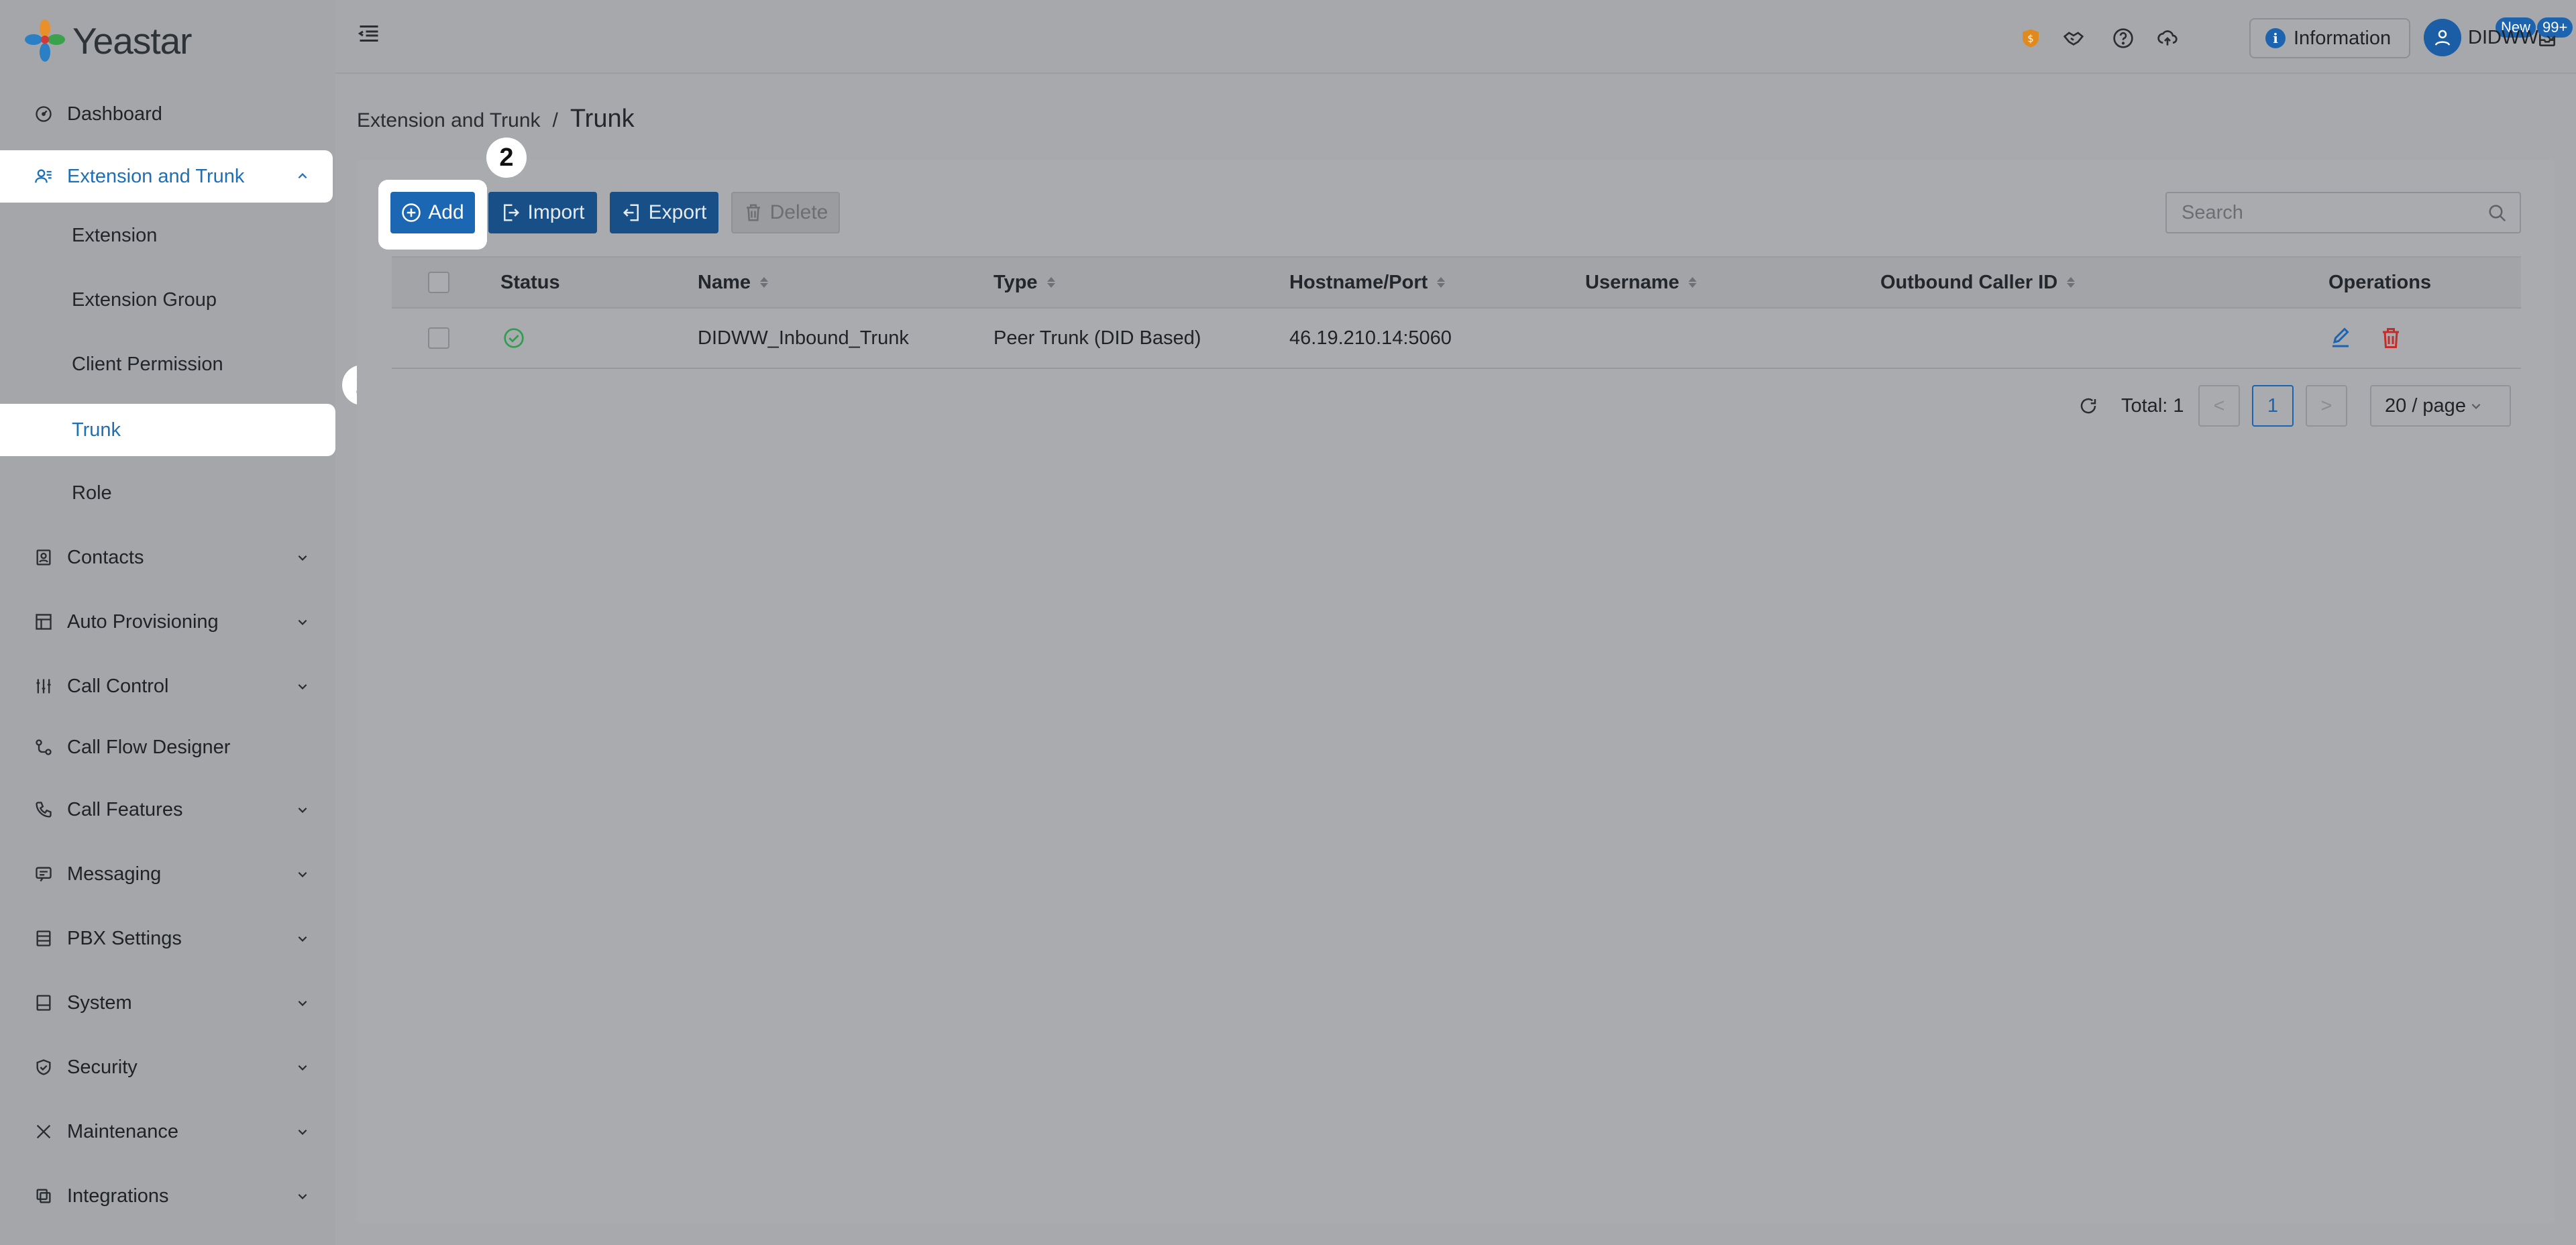  I want to click on delete-label: Delete, so click(798, 212).